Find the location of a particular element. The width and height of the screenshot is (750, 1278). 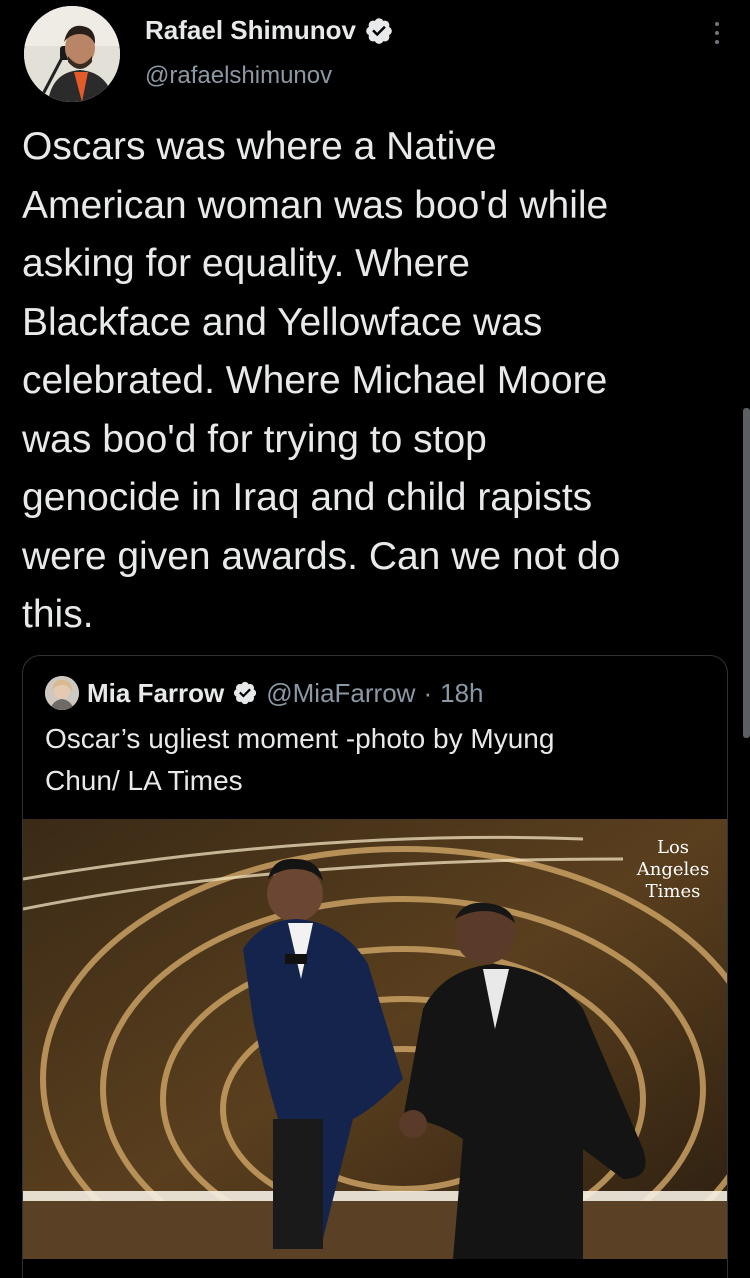

author-display-name: Rafael Shimunov is located at coordinates (250, 30).